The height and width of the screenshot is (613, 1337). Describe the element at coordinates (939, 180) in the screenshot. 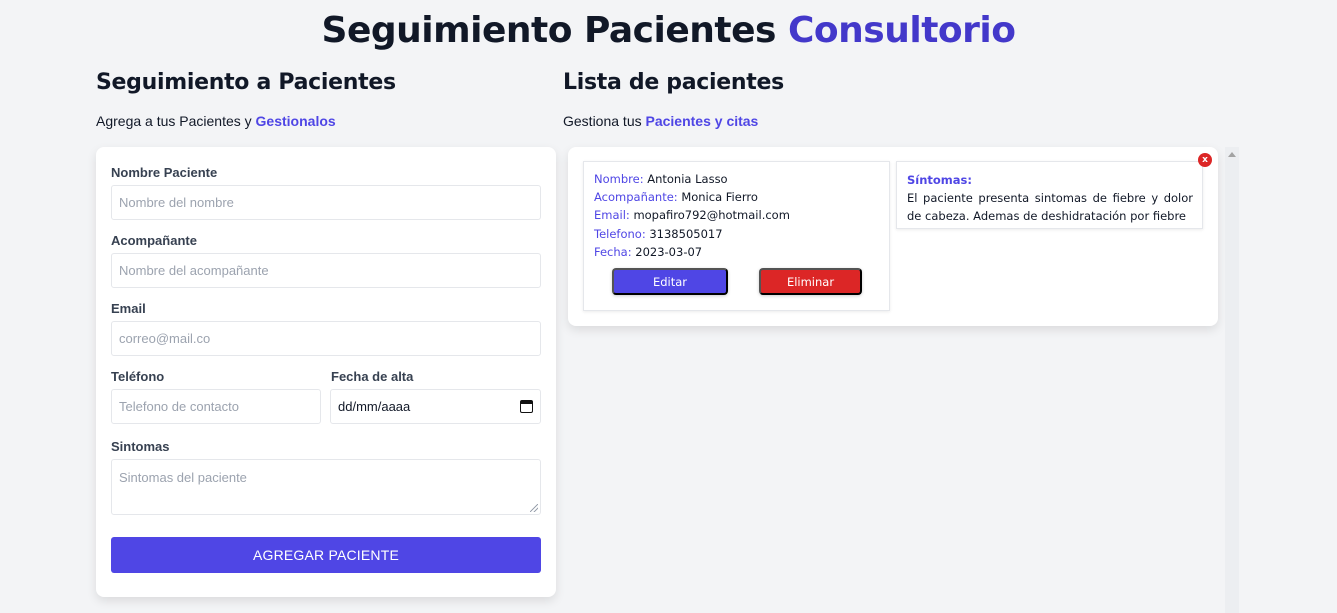

I see `symptoms-key: Síntomas:` at that location.